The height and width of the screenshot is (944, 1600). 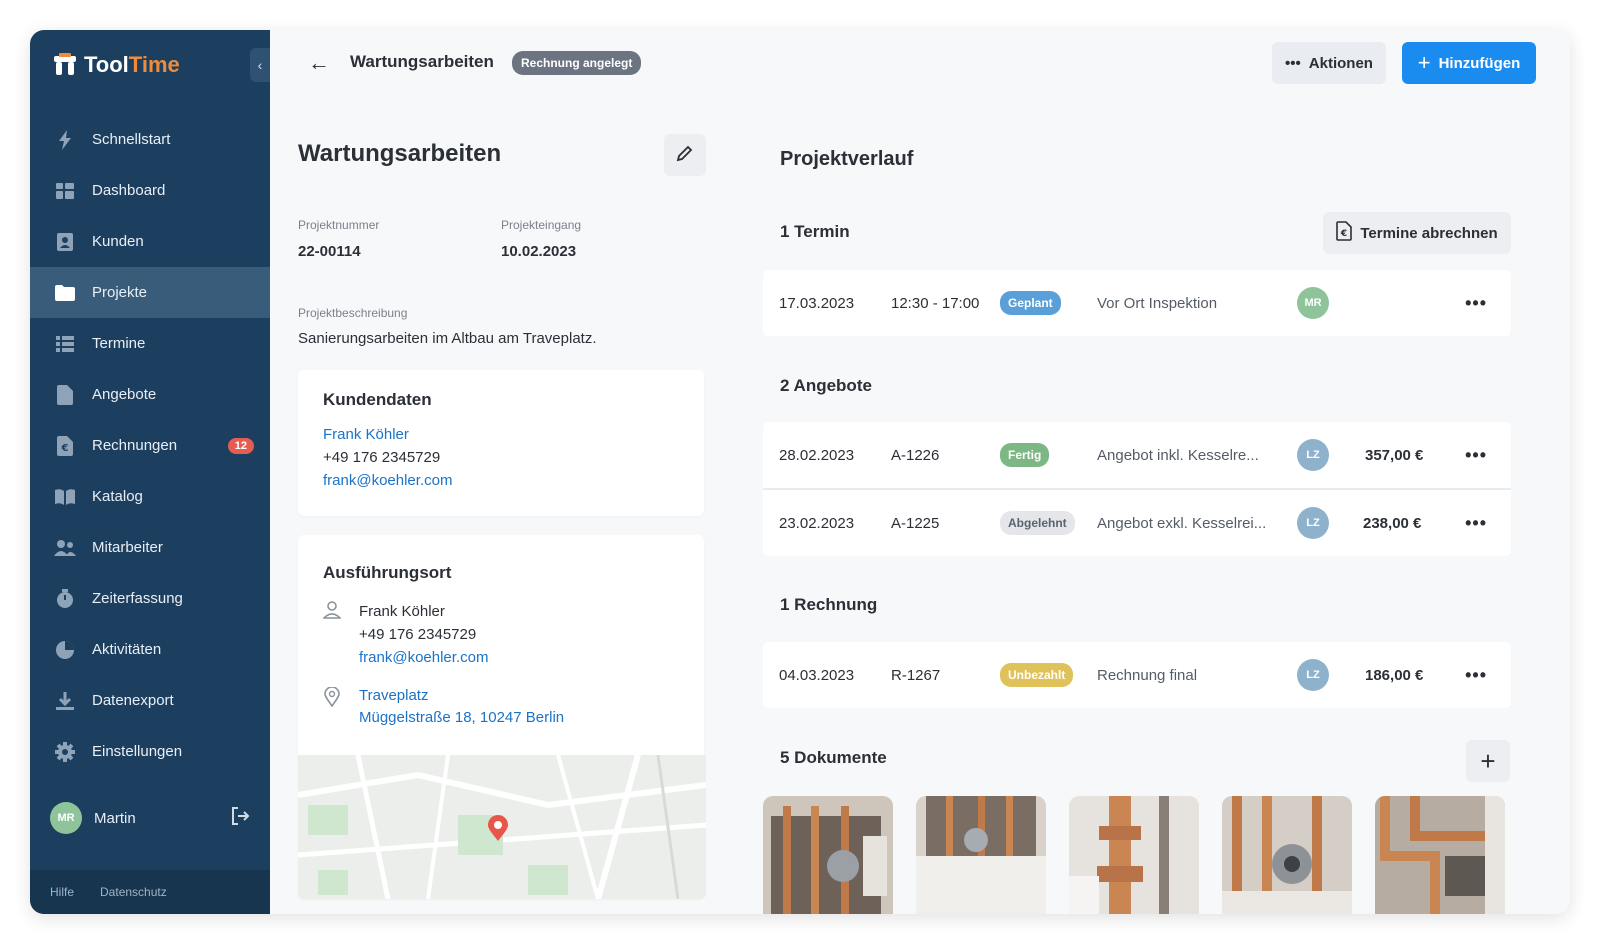 I want to click on sidebar-item-label: Mitarbeiter, so click(x=127, y=547).